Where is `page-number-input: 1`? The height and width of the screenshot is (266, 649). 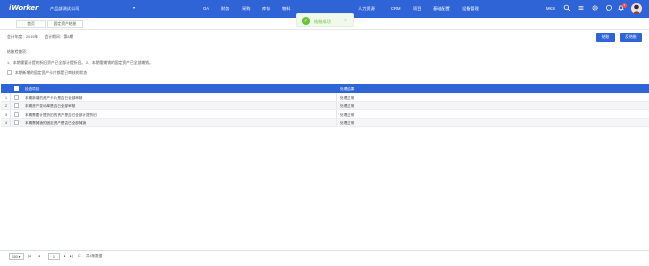
page-number-input: 1 is located at coordinates (54, 256).